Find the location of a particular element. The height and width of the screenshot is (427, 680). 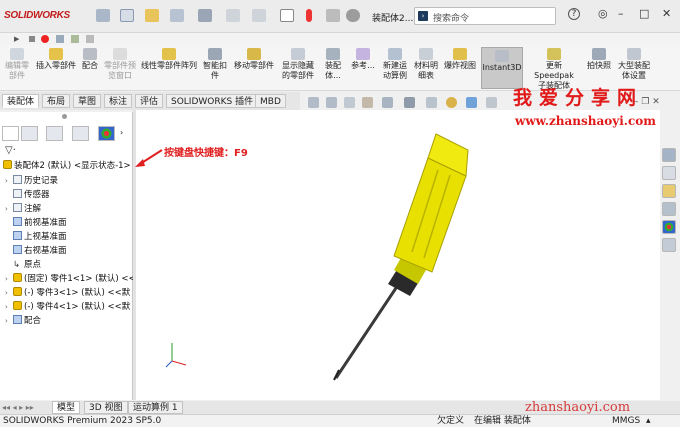

assembly-features-icon is located at coordinates (333, 54).